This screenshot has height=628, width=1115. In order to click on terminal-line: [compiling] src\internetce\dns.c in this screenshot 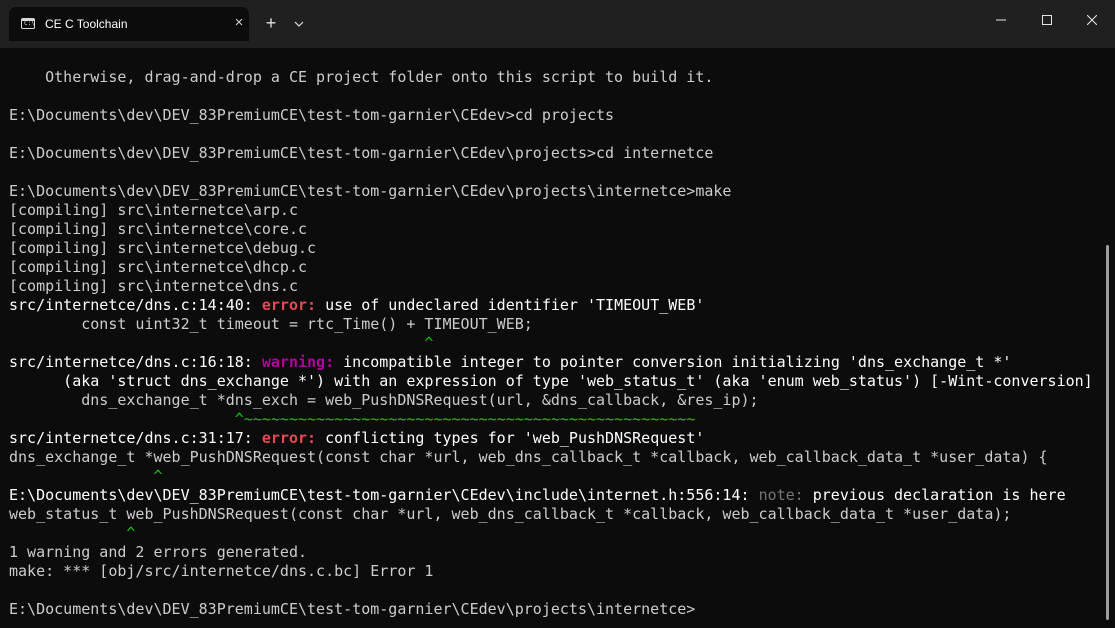, I will do `click(153, 286)`.